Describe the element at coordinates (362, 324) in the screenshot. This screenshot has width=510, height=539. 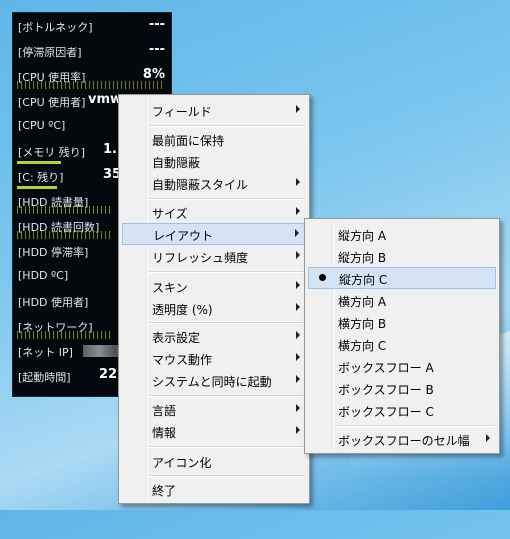
I see `menu-item-label: 横方向 B` at that location.